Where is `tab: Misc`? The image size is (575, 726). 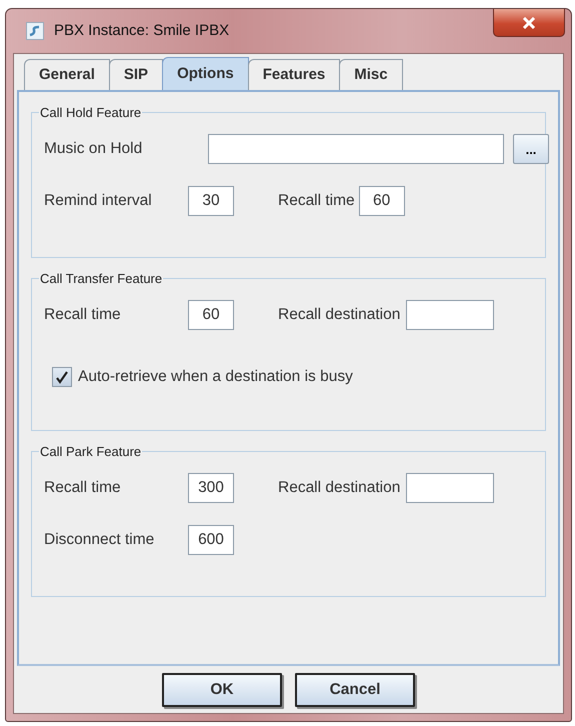
tab: Misc is located at coordinates (371, 74).